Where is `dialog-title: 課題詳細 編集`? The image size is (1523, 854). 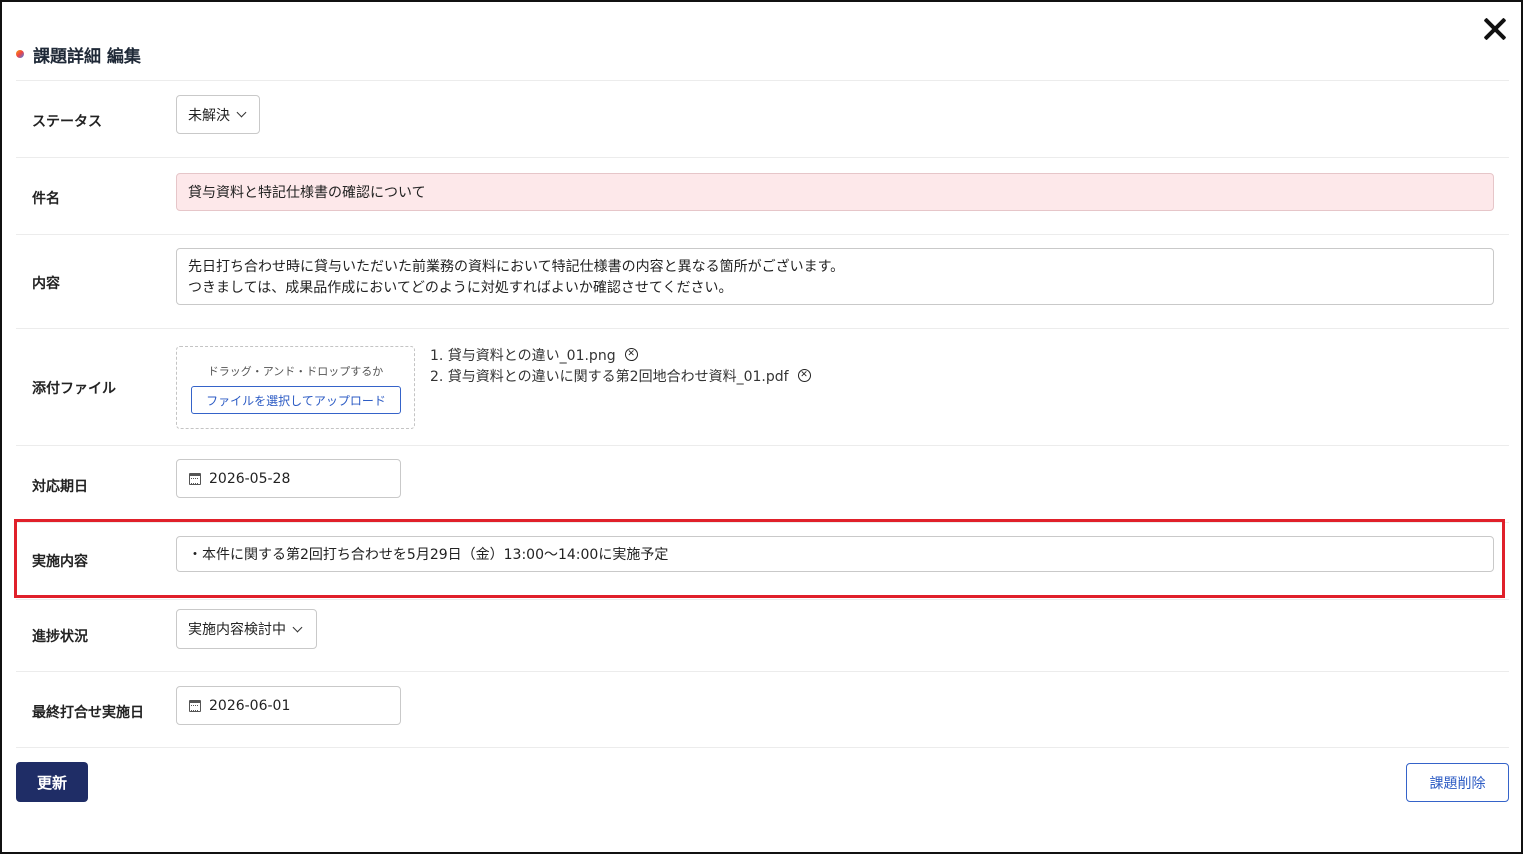 dialog-title: 課題詳細 編集 is located at coordinates (78, 54).